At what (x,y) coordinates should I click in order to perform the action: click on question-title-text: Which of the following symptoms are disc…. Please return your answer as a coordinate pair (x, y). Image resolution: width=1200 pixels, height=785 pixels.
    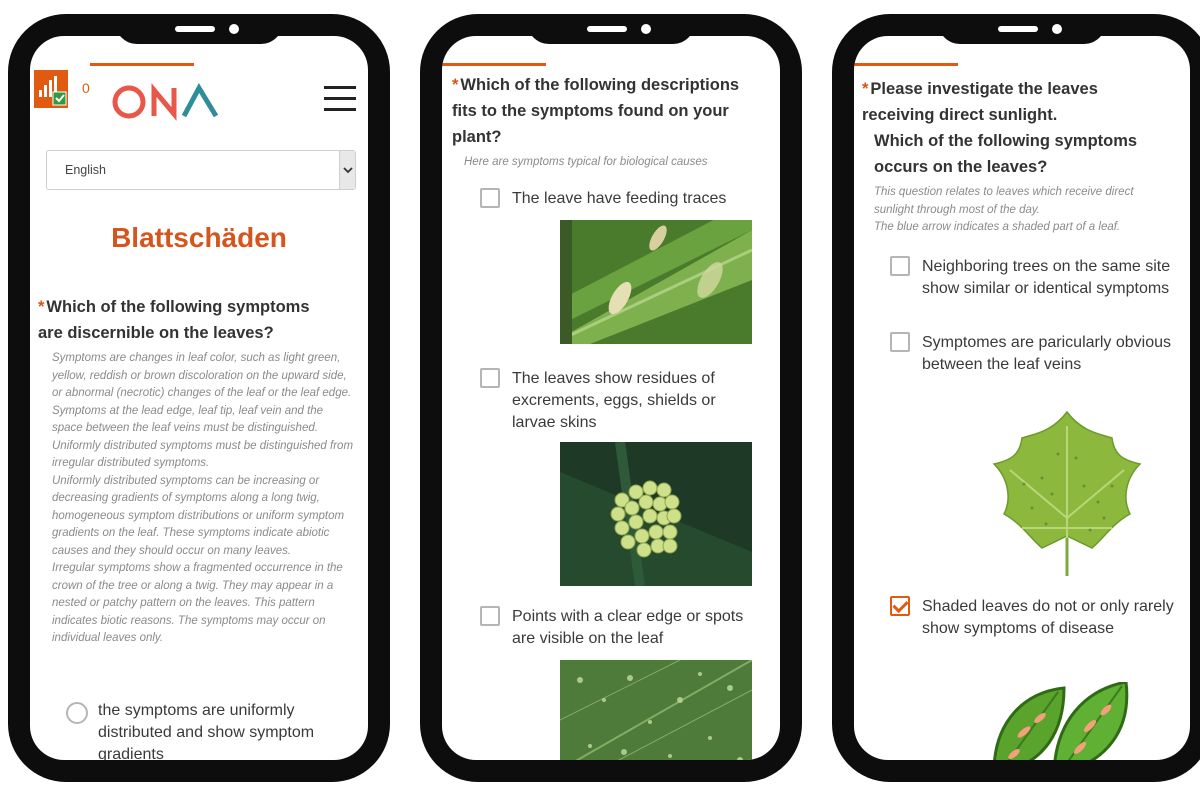
    Looking at the image, I should click on (174, 320).